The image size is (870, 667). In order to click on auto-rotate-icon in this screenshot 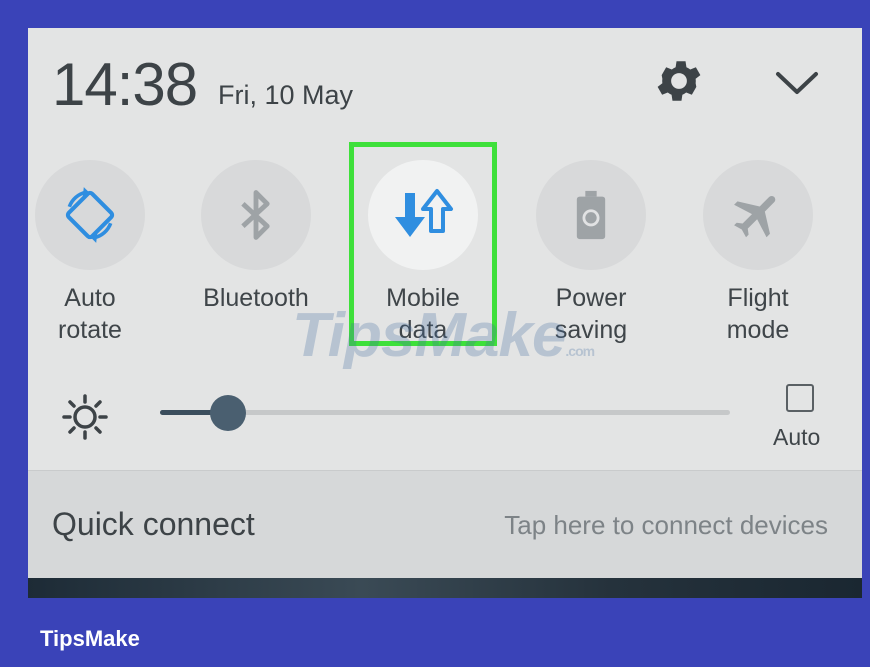, I will do `click(90, 215)`.